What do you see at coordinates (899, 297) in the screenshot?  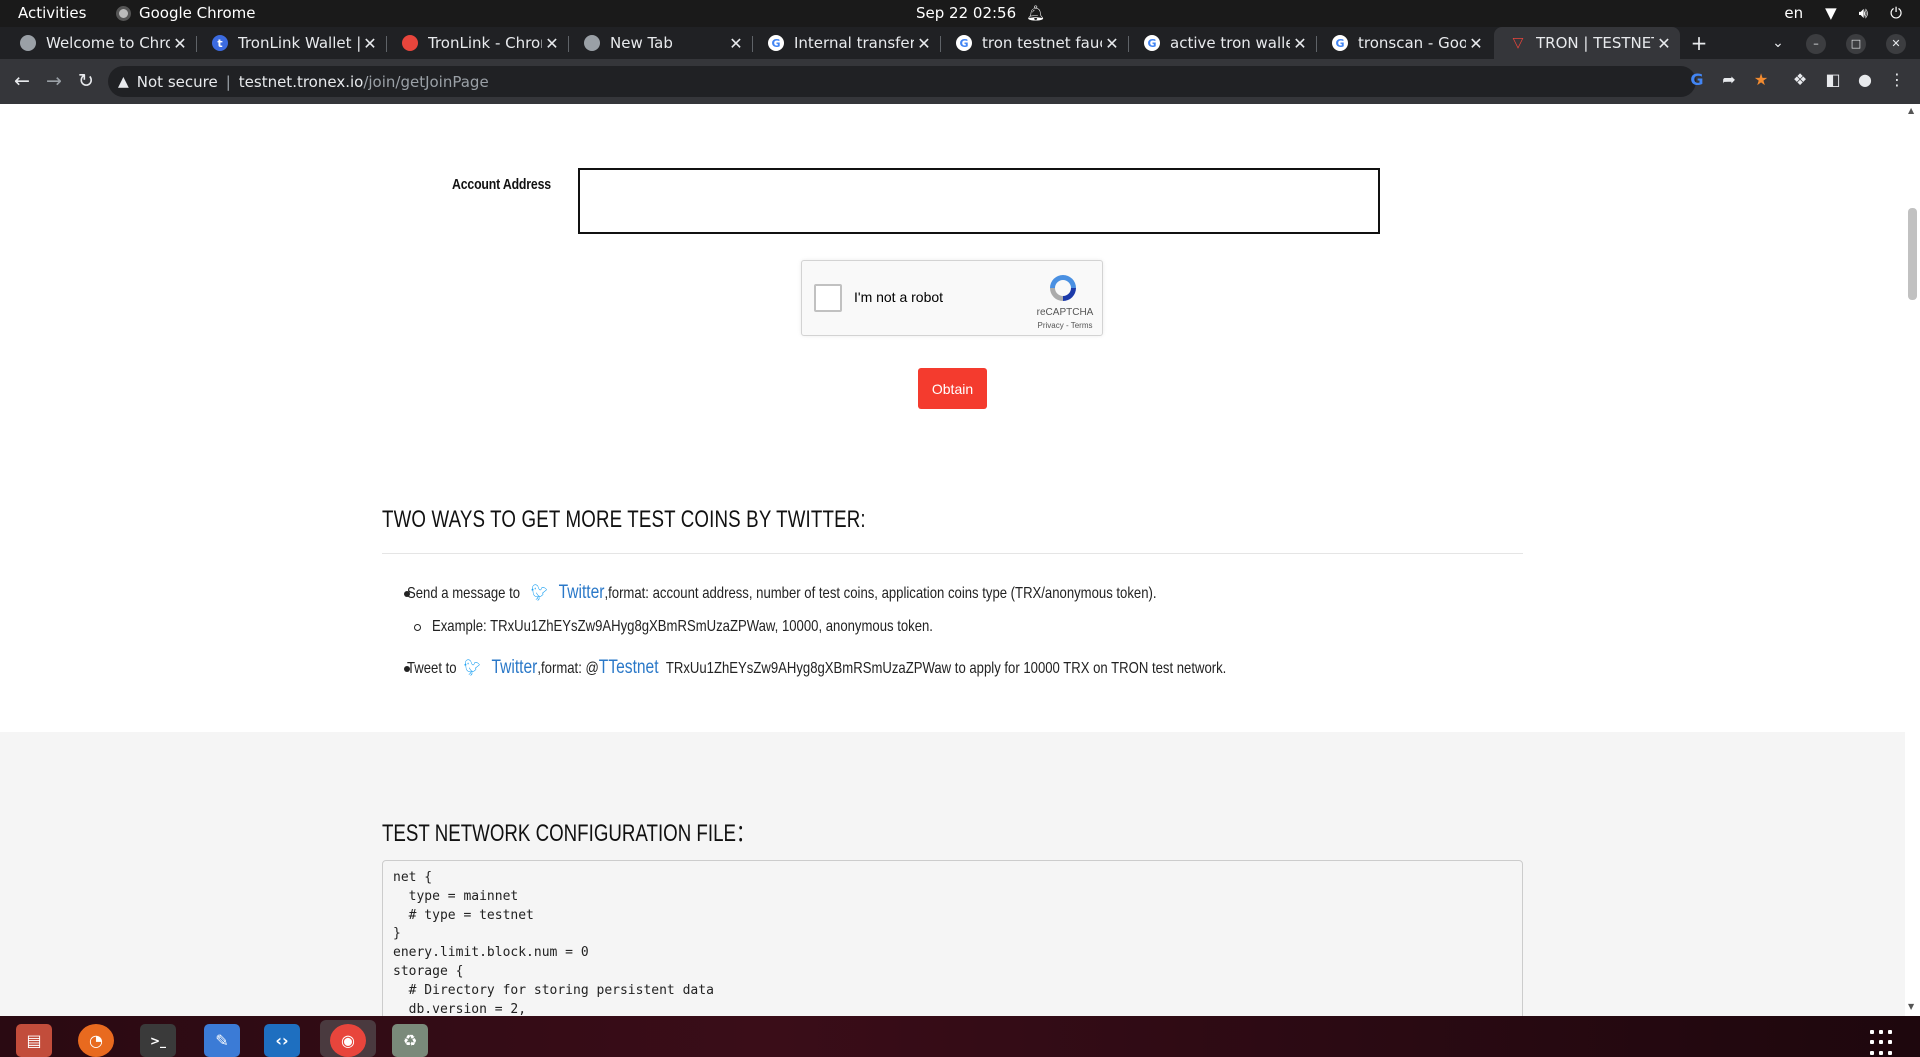 I see `recaptcha-label: I'm not a robot` at bounding box center [899, 297].